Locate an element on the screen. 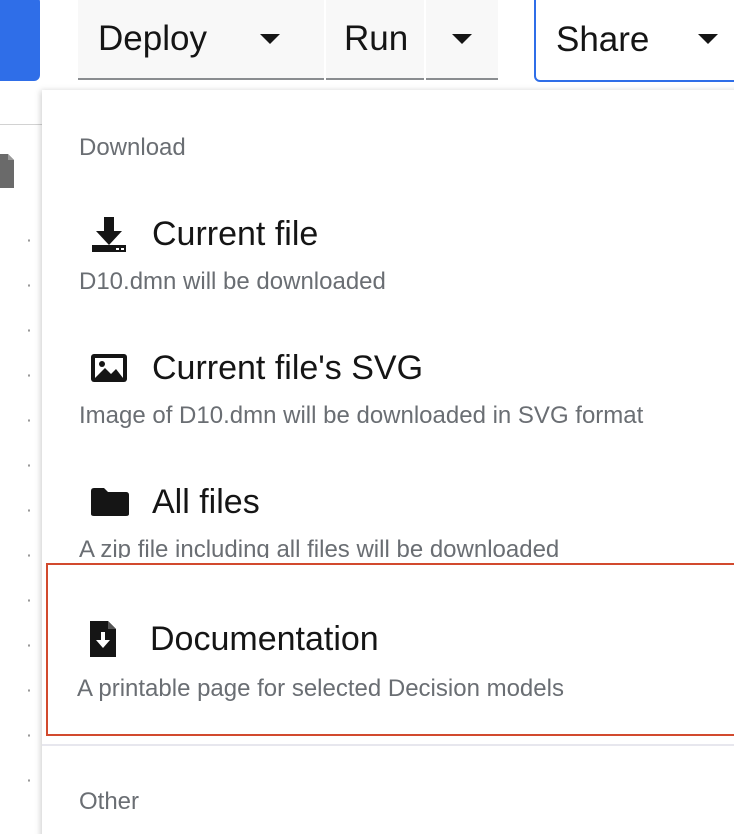 The height and width of the screenshot is (834, 734). share-label: Share is located at coordinates (603, 39).